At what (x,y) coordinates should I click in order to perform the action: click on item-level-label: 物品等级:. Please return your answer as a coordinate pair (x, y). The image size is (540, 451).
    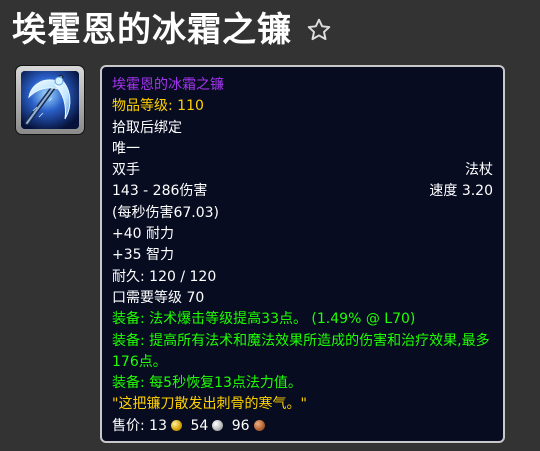
    Looking at the image, I should click on (142, 106).